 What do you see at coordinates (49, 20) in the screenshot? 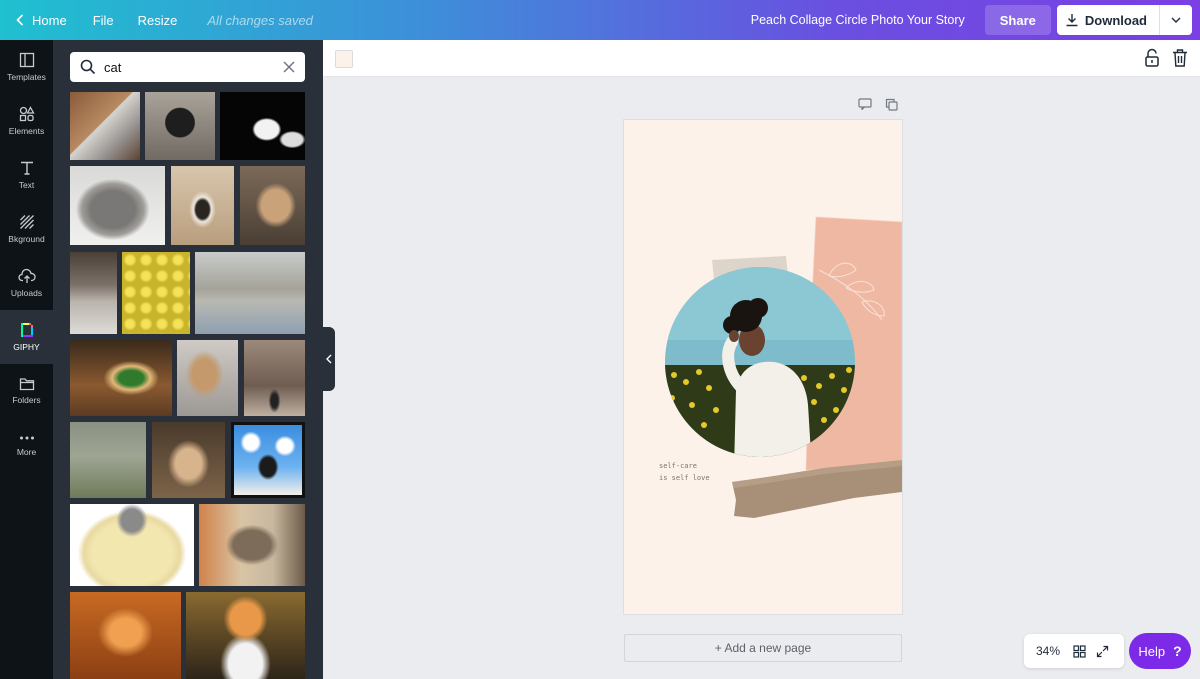
I see `home-label: Home` at bounding box center [49, 20].